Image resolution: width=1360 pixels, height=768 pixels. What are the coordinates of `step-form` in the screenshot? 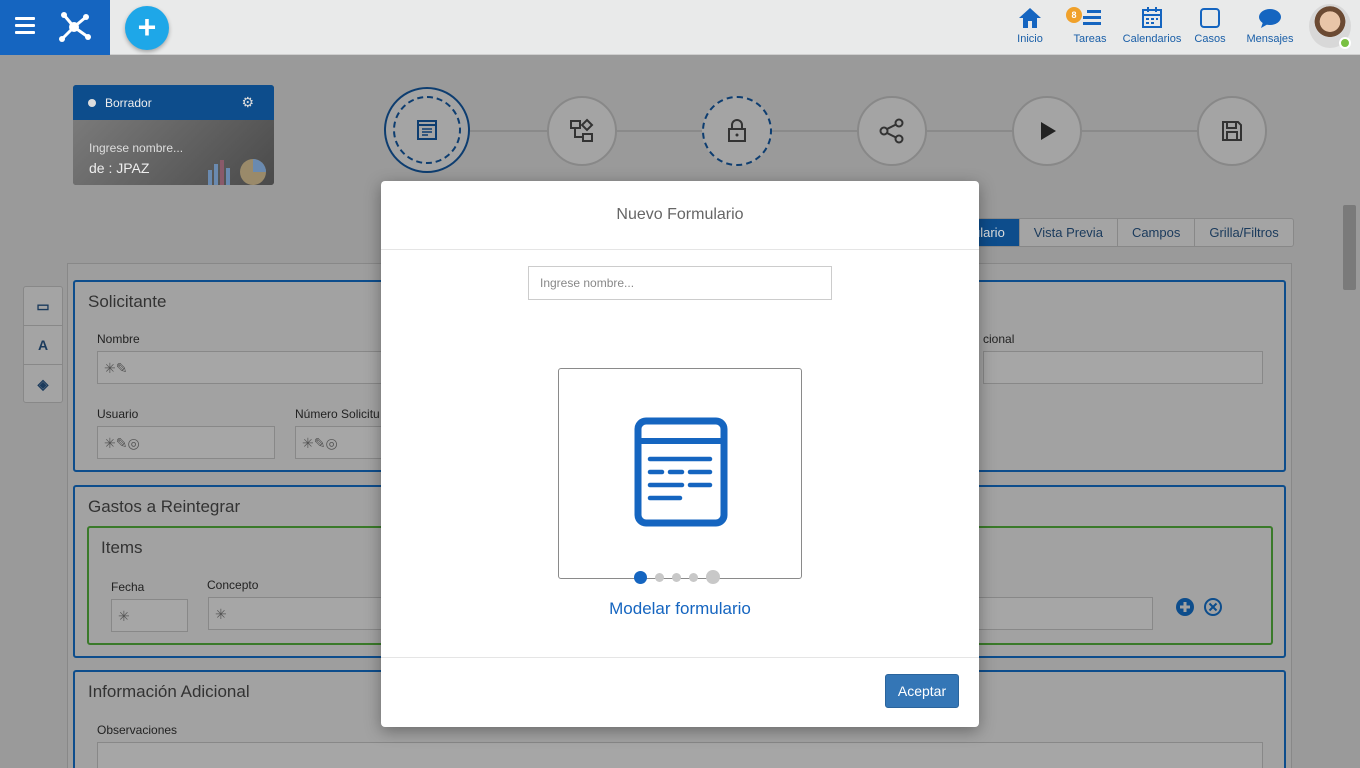 It's located at (427, 130).